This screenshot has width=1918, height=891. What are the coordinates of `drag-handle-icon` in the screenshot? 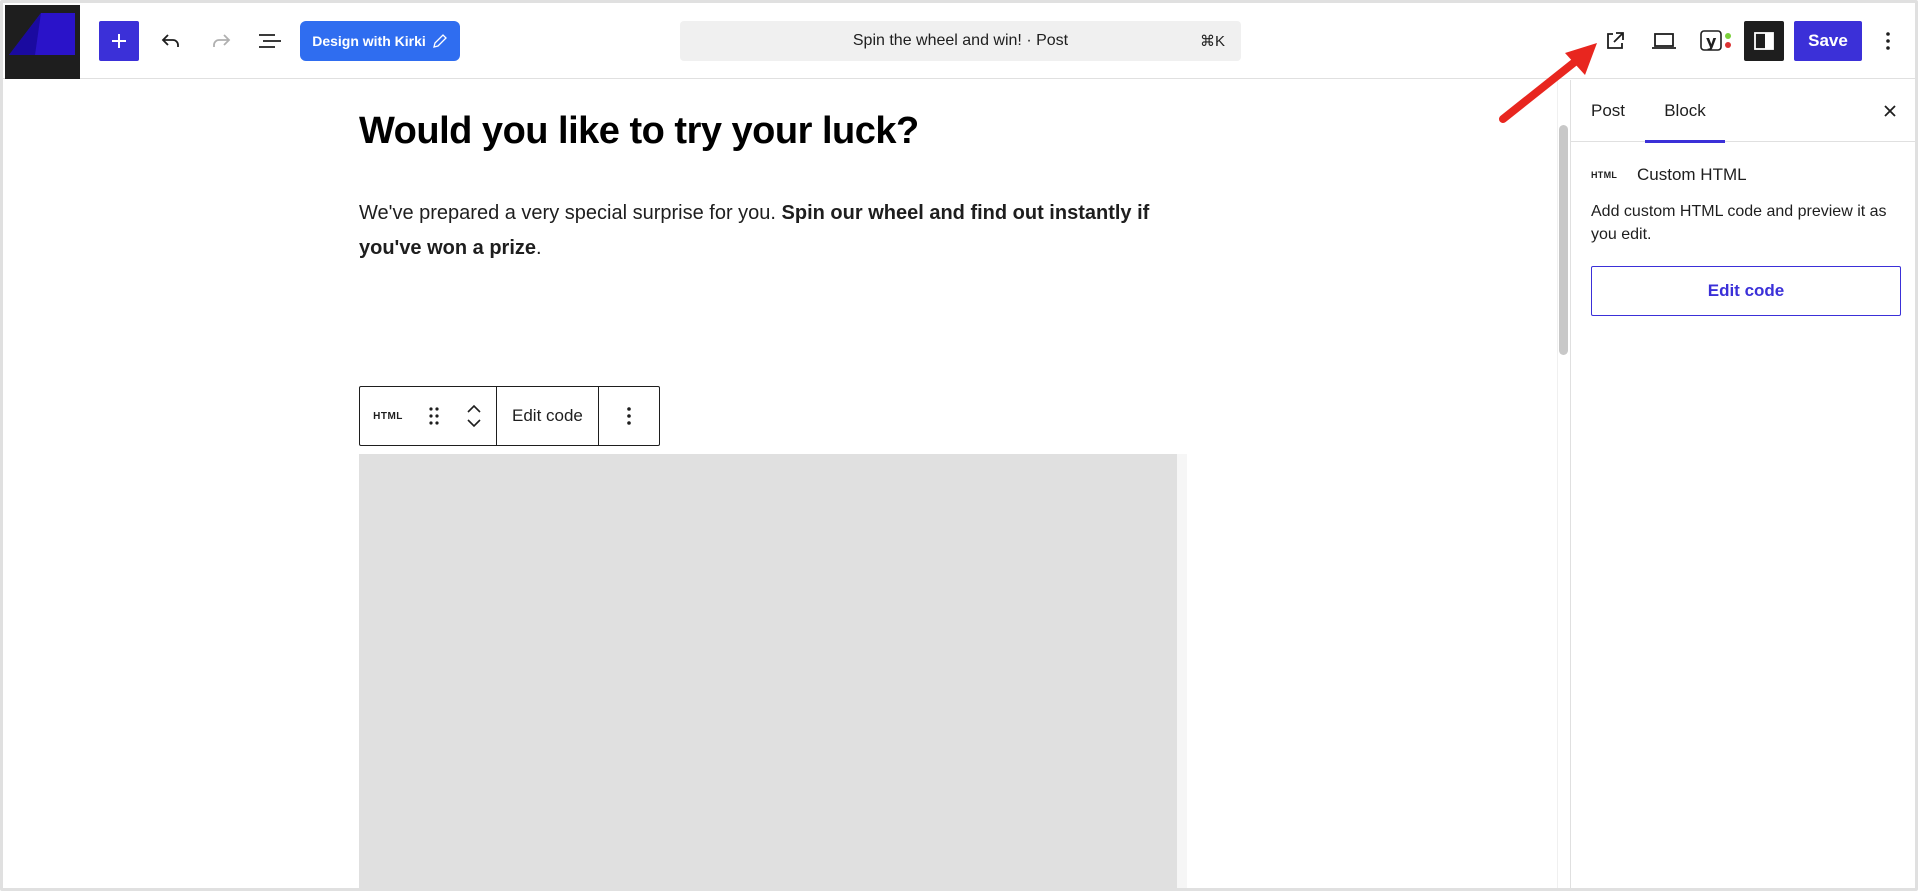 It's located at (434, 416).